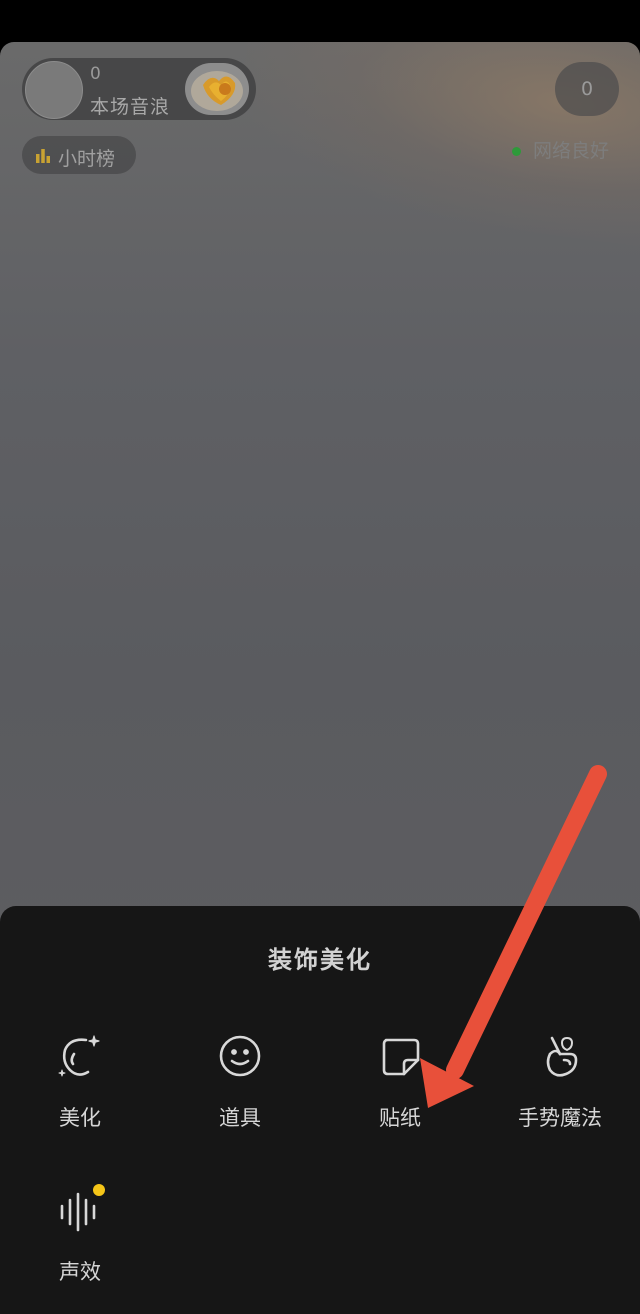 Image resolution: width=640 pixels, height=1314 pixels. What do you see at coordinates (400, 1082) in the screenshot?
I see `tool-sticker: 贴纸` at bounding box center [400, 1082].